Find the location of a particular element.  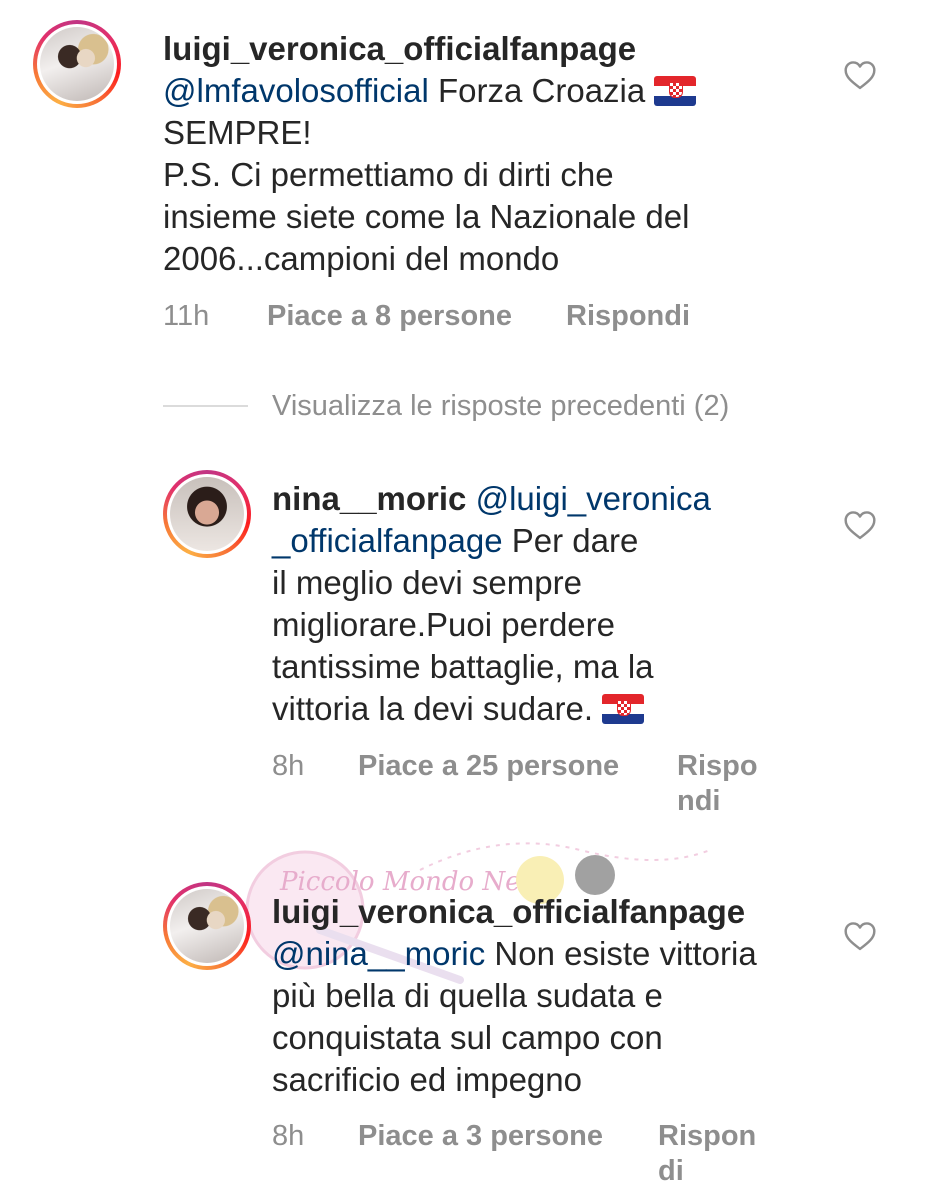

comment-text-line: il meglio devi sempre is located at coordinates (427, 582).